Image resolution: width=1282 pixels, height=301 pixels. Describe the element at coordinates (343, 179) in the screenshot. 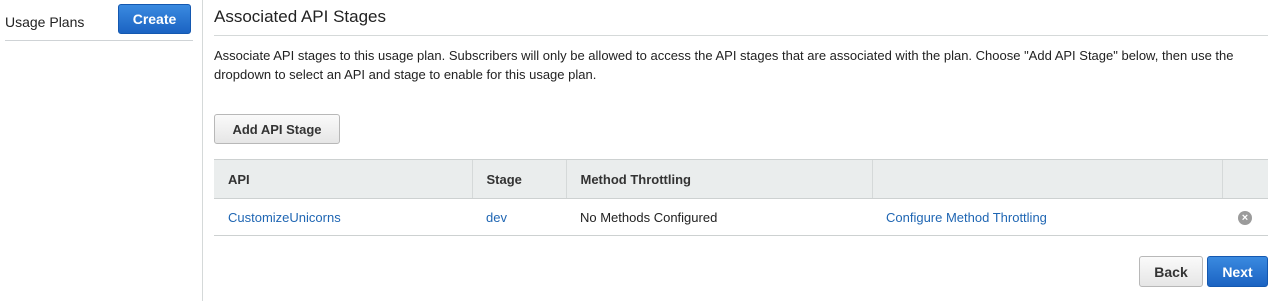

I see `column-header-api: API` at that location.